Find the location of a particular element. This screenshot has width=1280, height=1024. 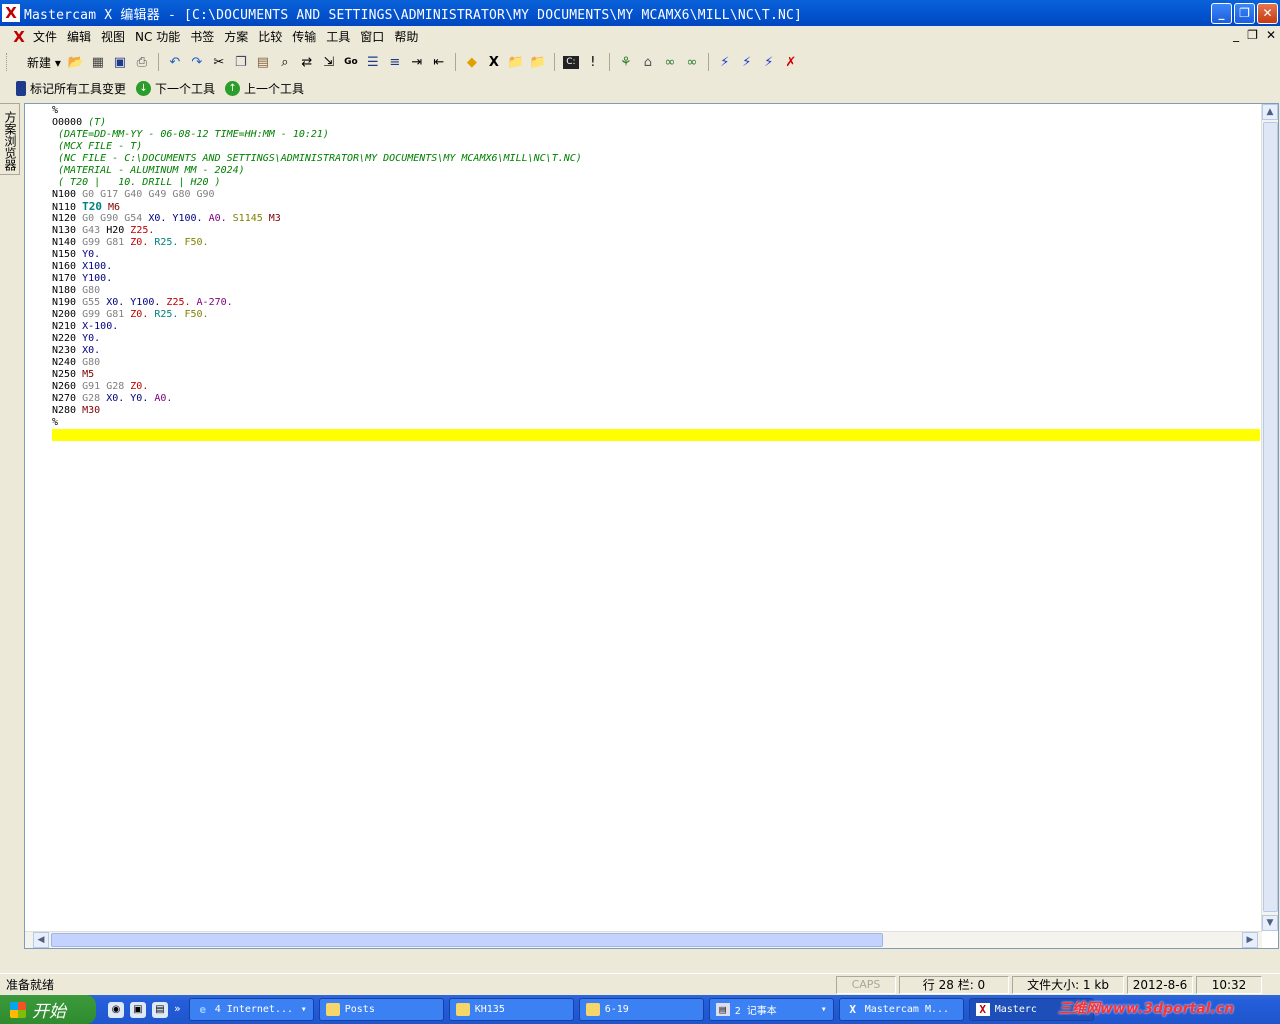

menu-file: 文件 is located at coordinates (45, 37).